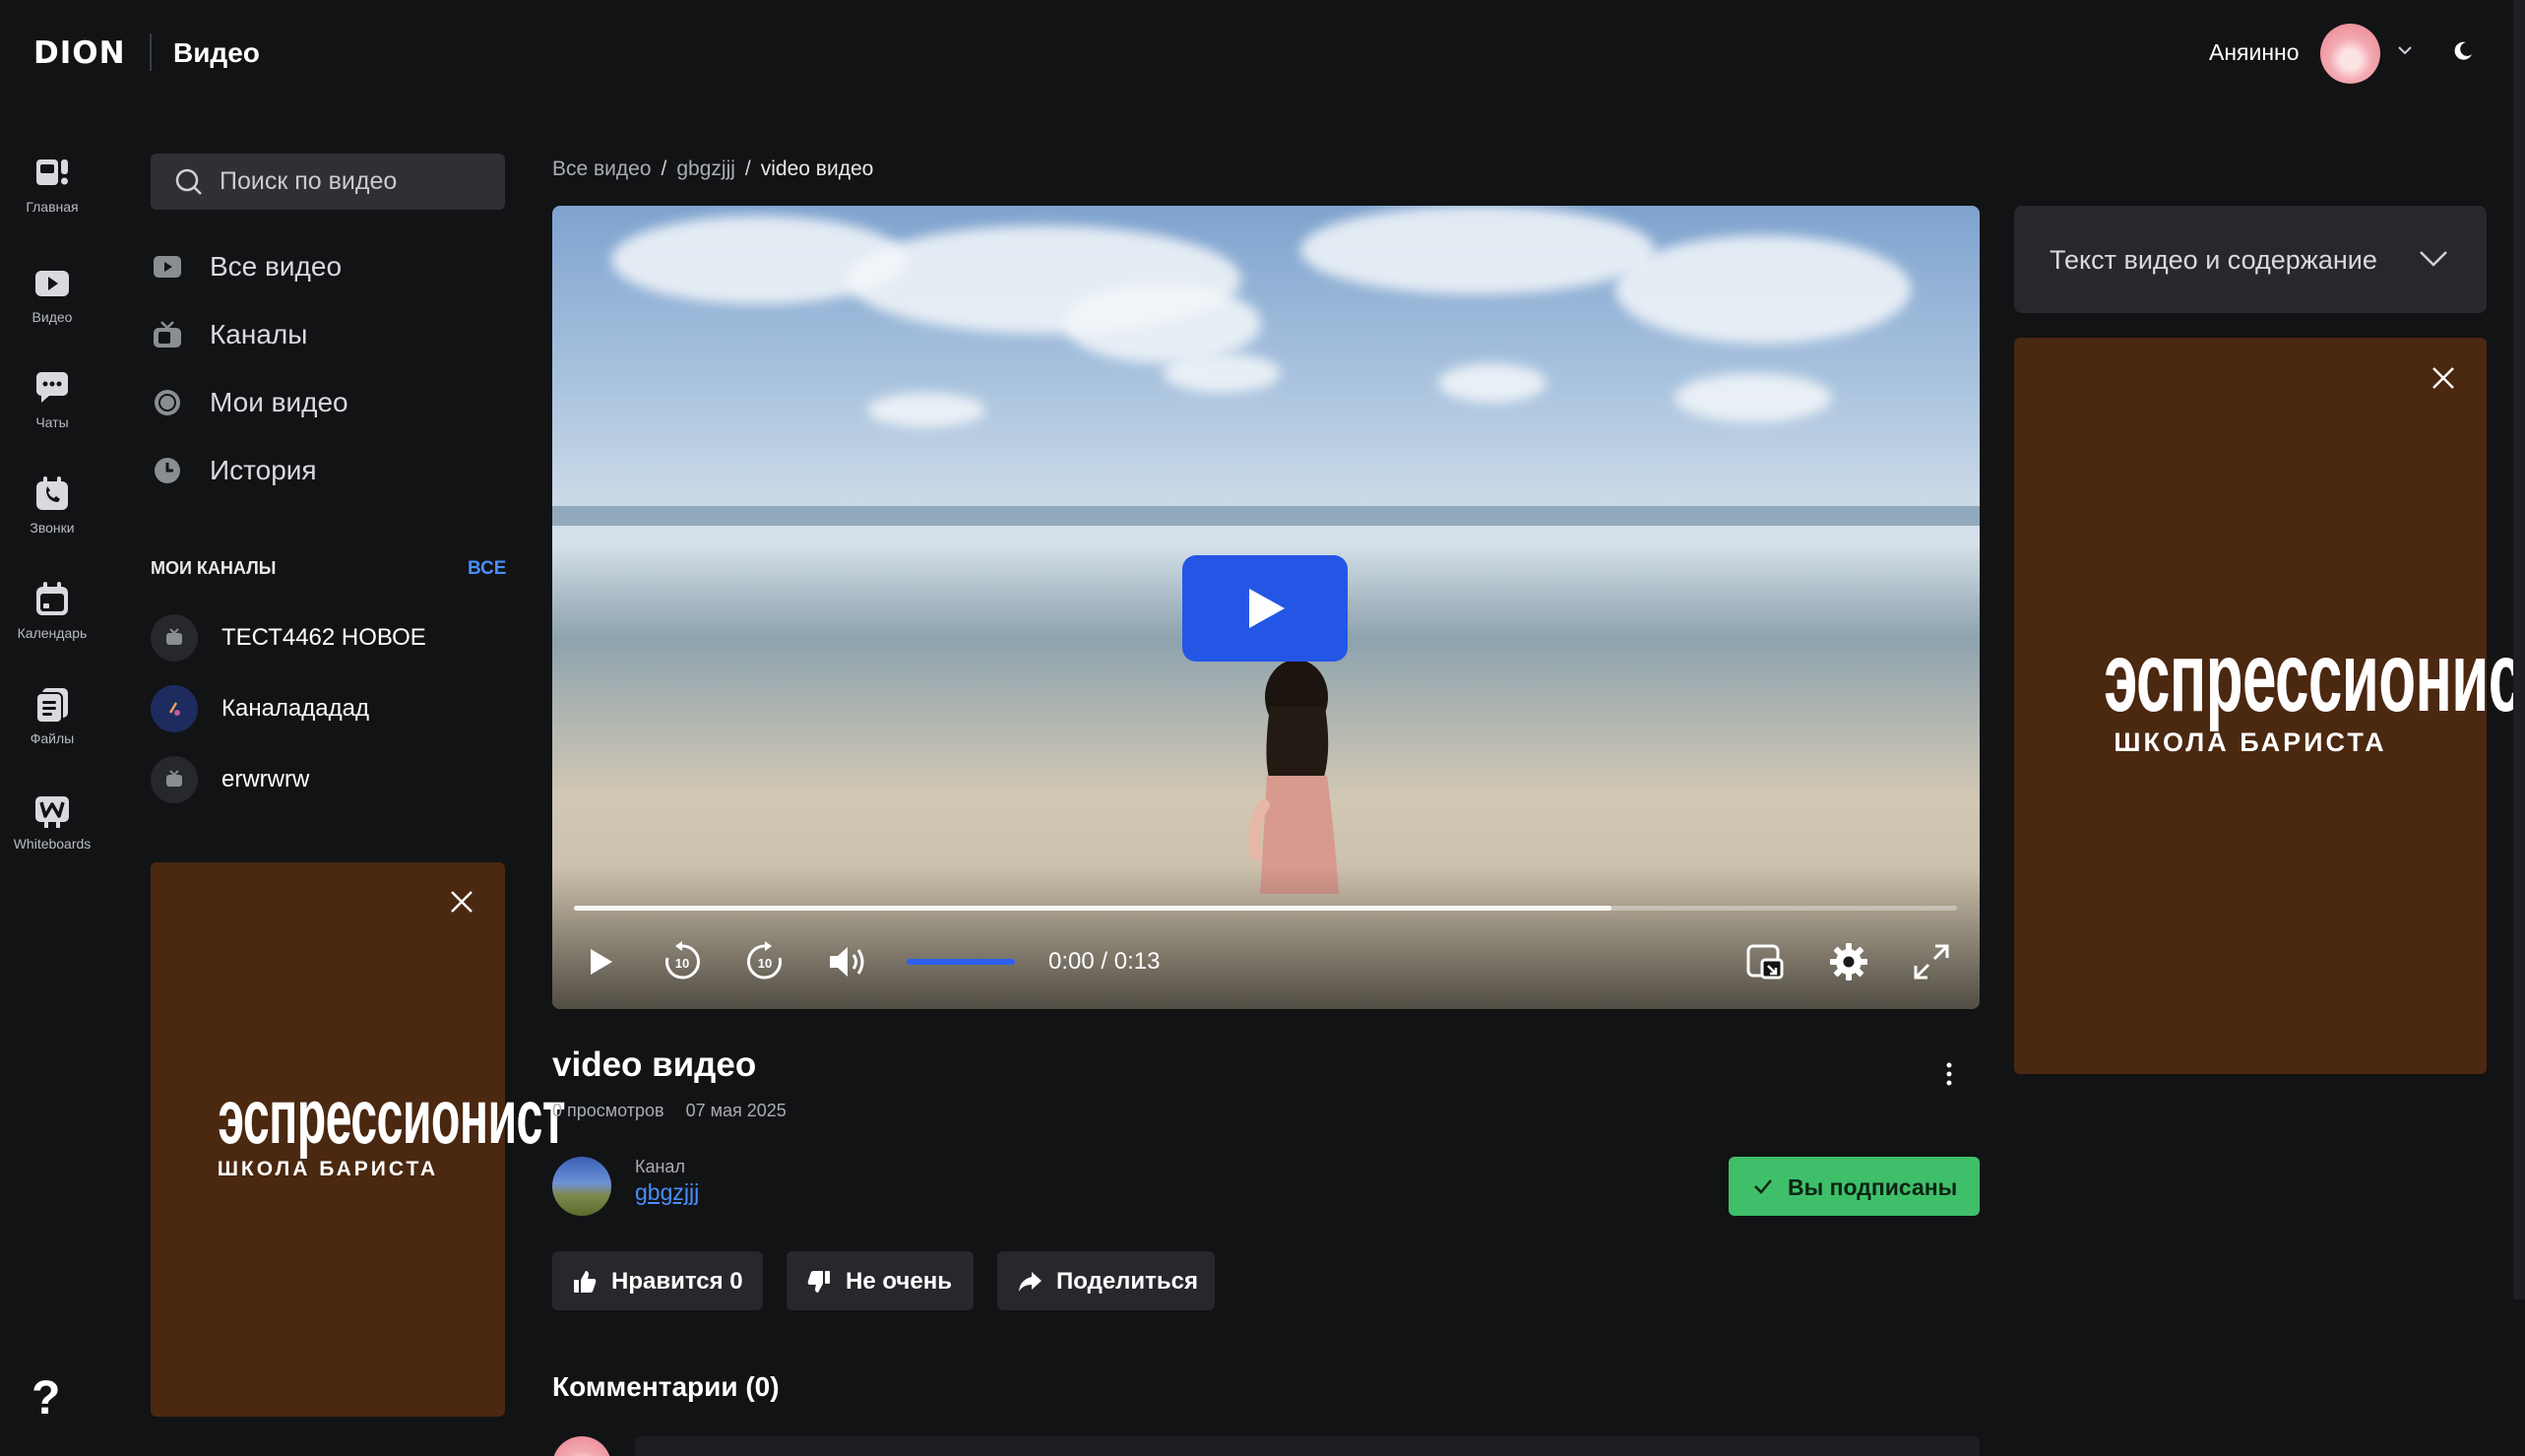 The height and width of the screenshot is (1456, 2525). What do you see at coordinates (328, 779) in the screenshot?
I see `channel-item: erwrwrw` at bounding box center [328, 779].